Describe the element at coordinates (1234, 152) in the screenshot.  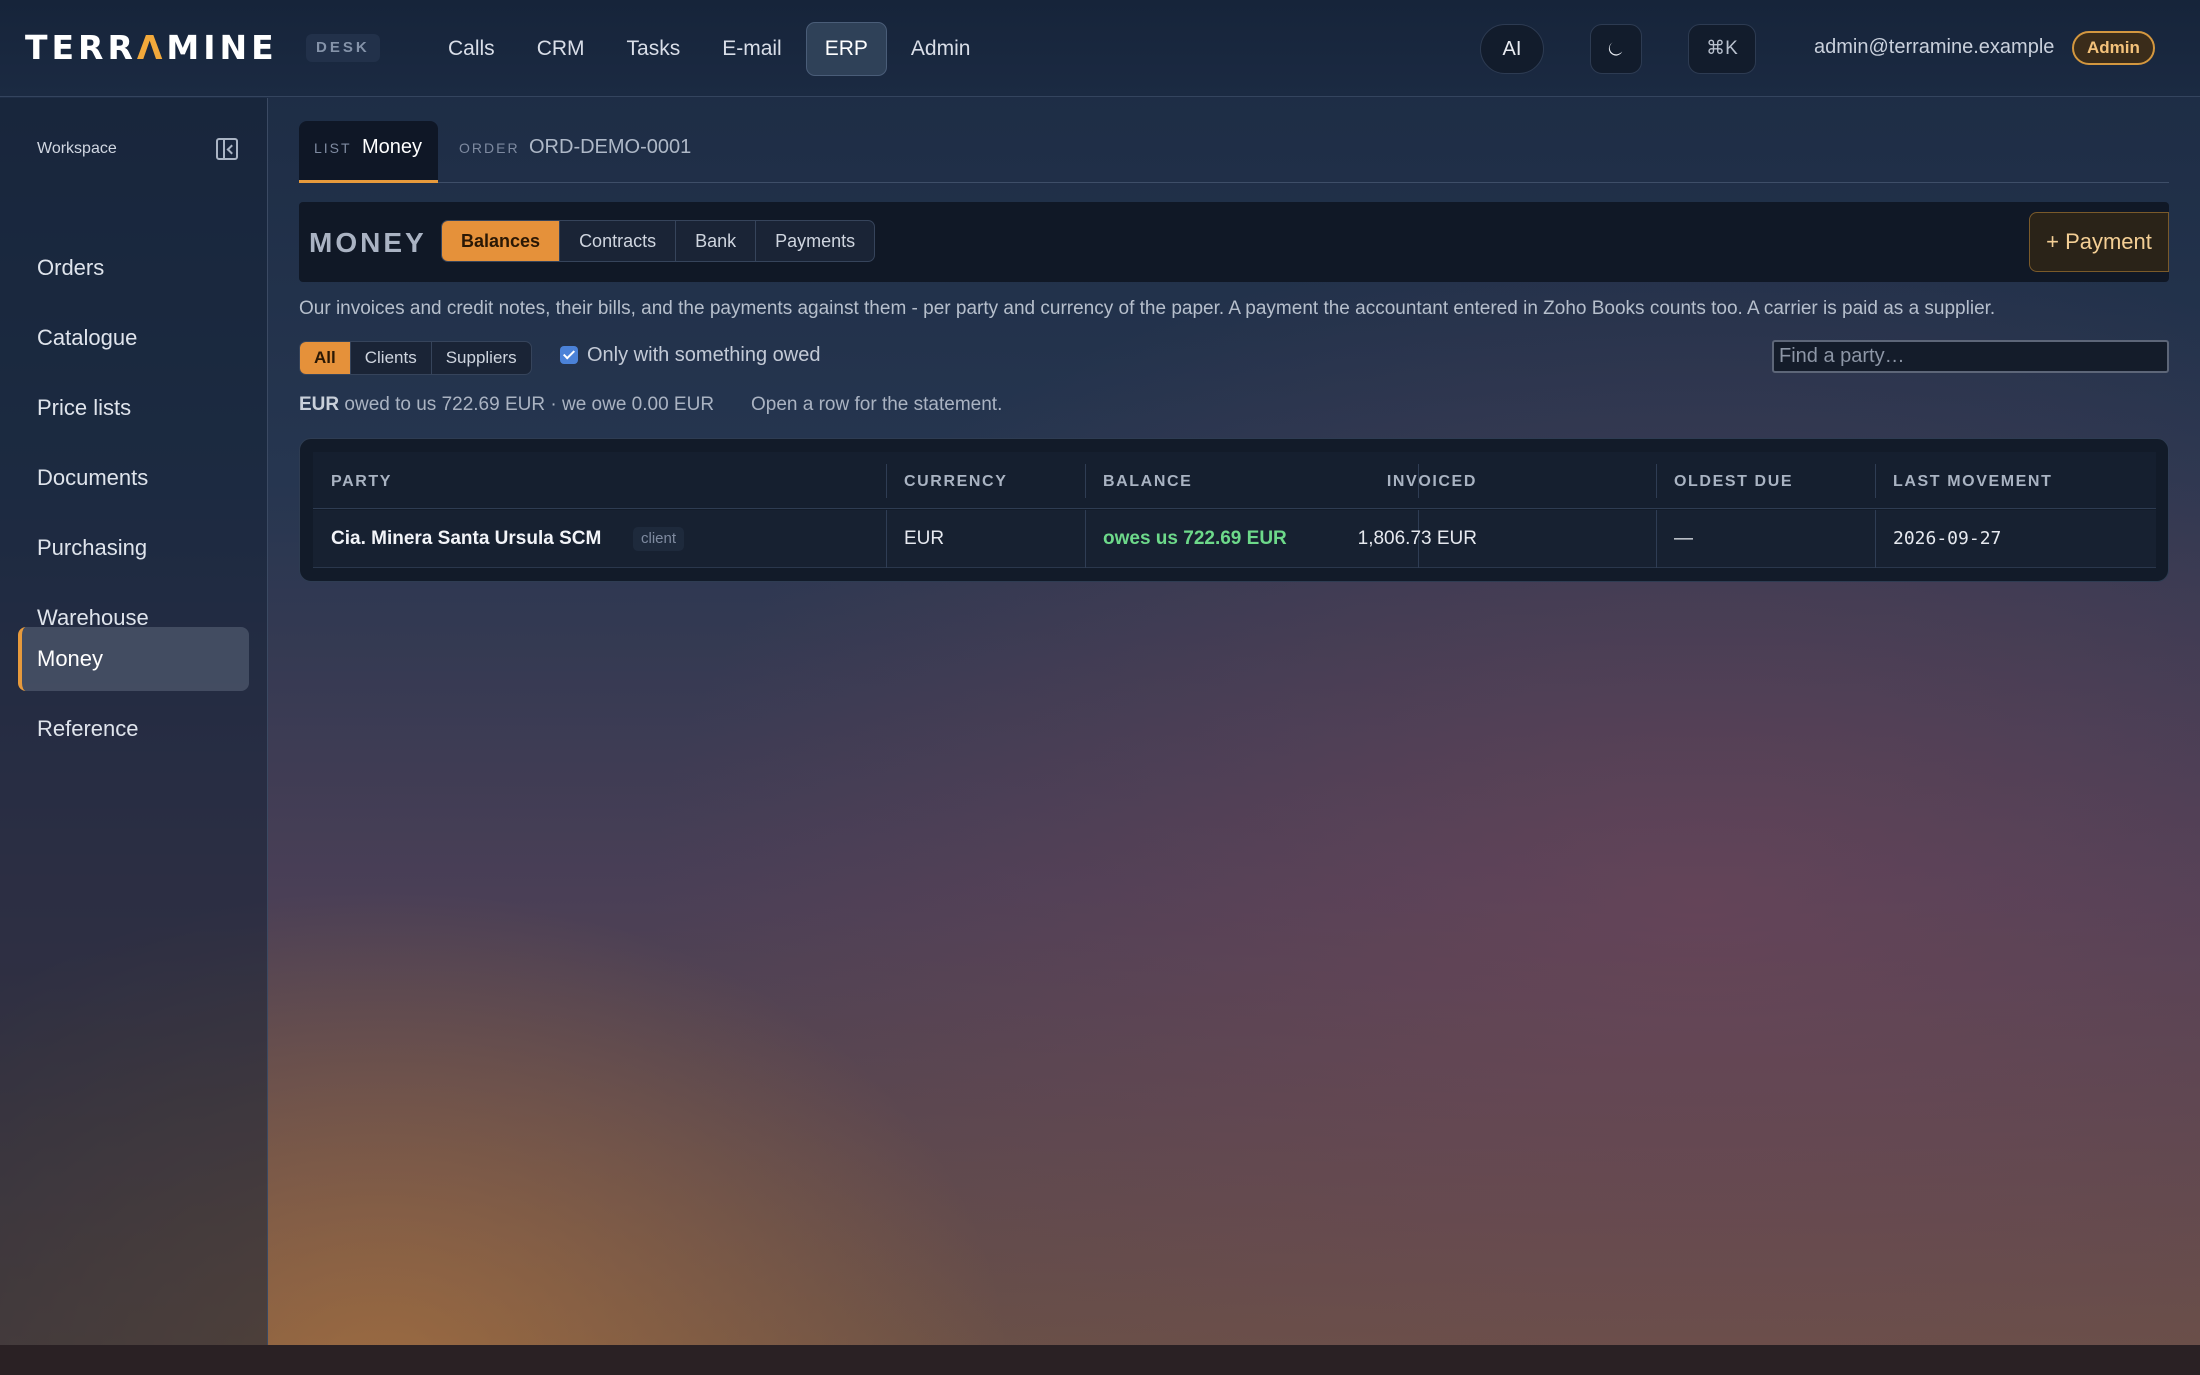
I see `page-tabs: LIST Money ORDER ORD-DEMO-0001` at that location.